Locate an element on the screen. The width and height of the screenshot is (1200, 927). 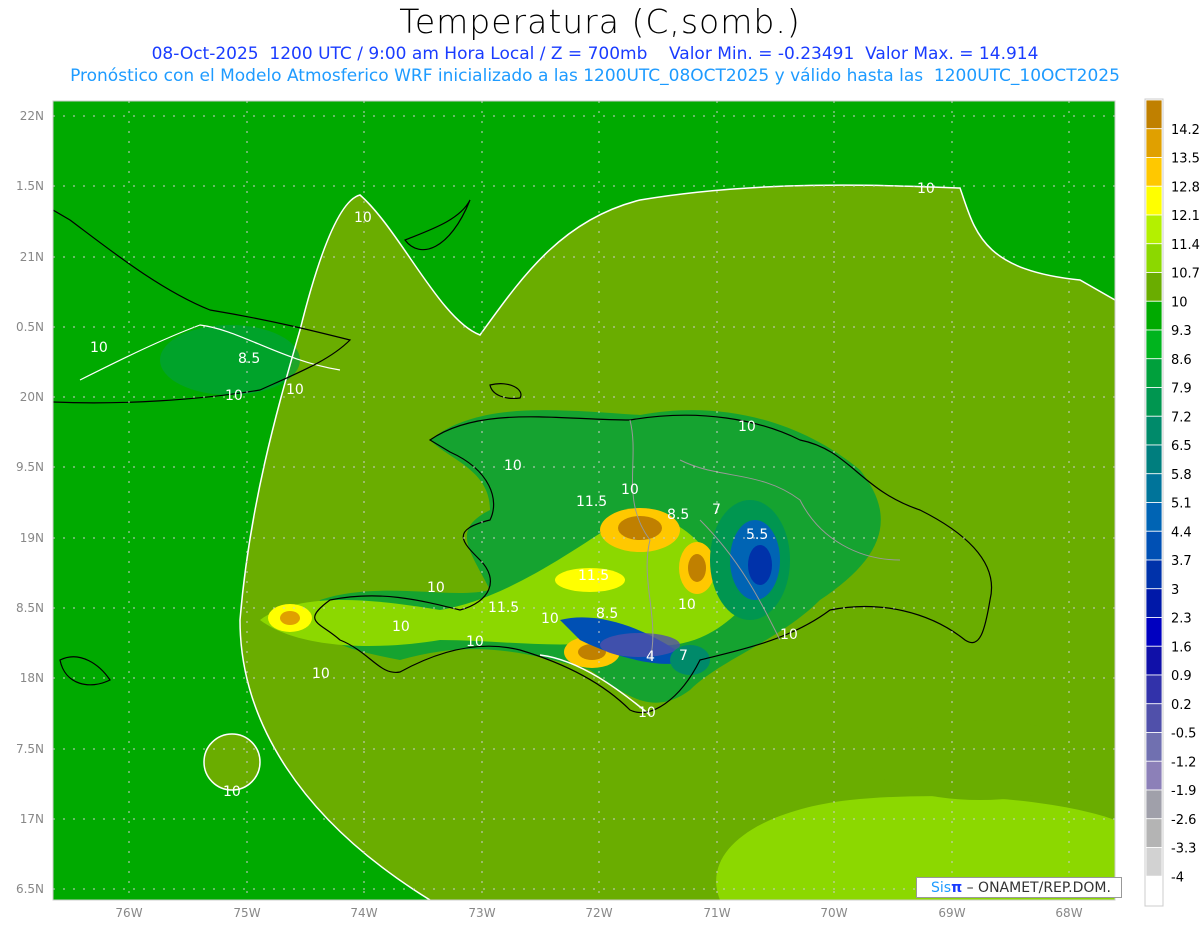
colorbar-label: -1.9 is located at coordinates (1183, 791).